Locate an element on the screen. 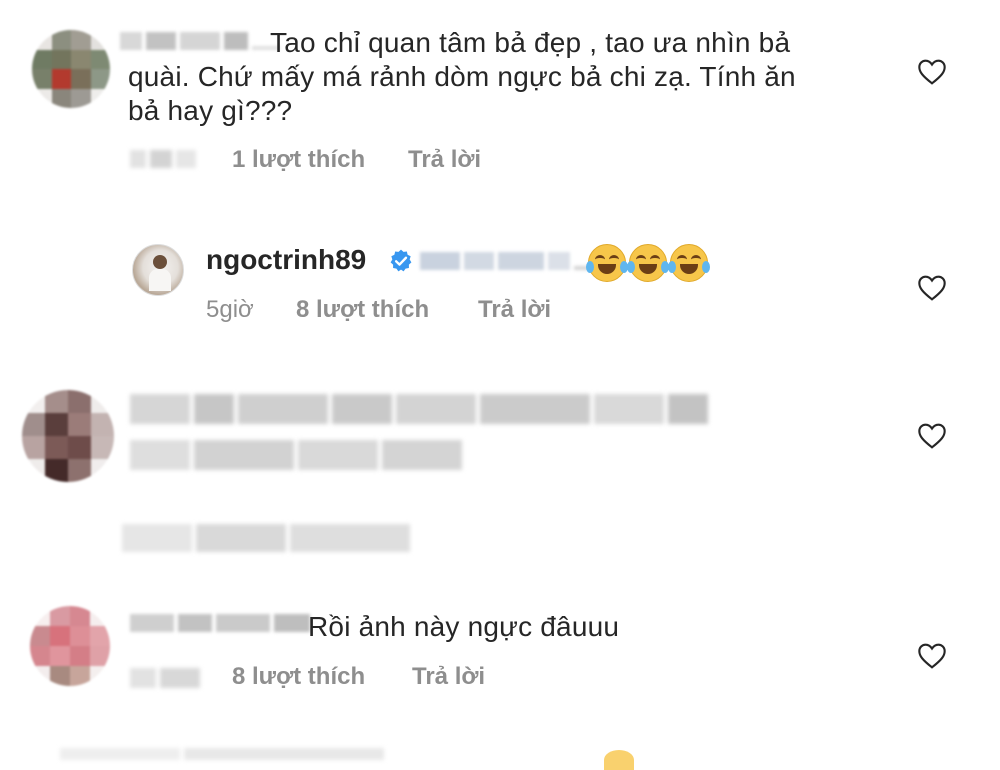 The height and width of the screenshot is (770, 1000). like-count: 1 lượt thích is located at coordinates (298, 160).